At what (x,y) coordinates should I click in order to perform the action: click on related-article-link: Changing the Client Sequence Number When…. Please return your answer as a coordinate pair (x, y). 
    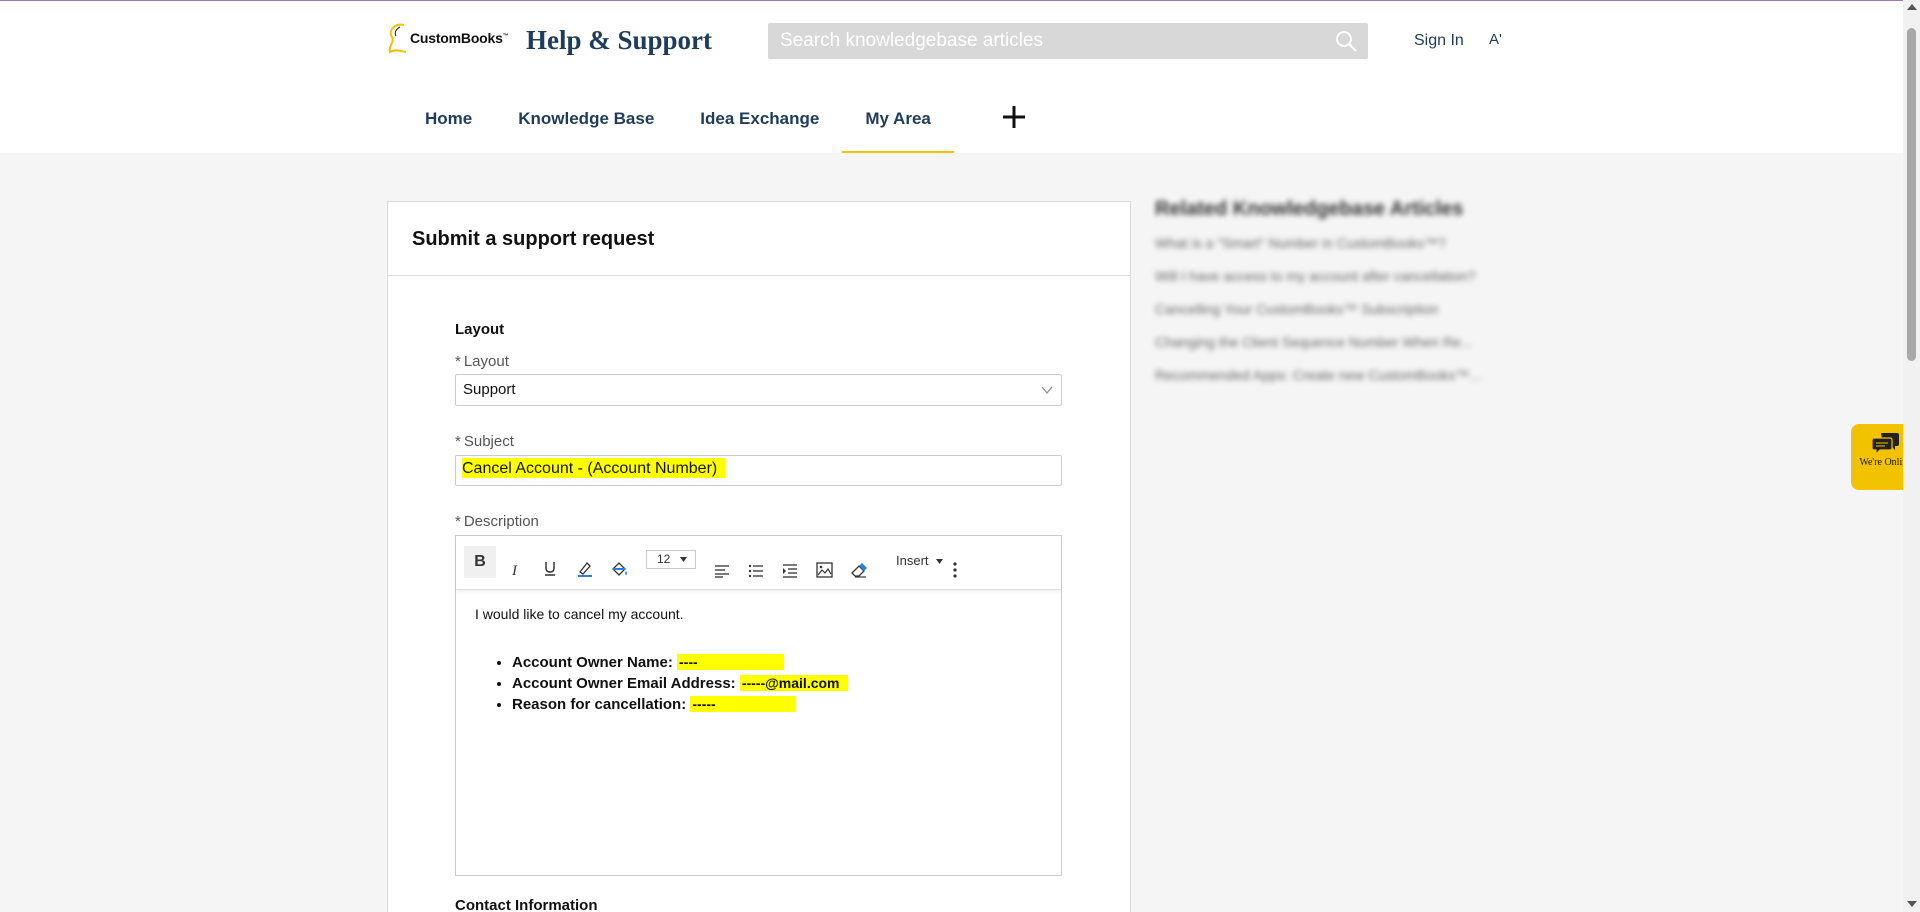
    Looking at the image, I should click on (1335, 350).